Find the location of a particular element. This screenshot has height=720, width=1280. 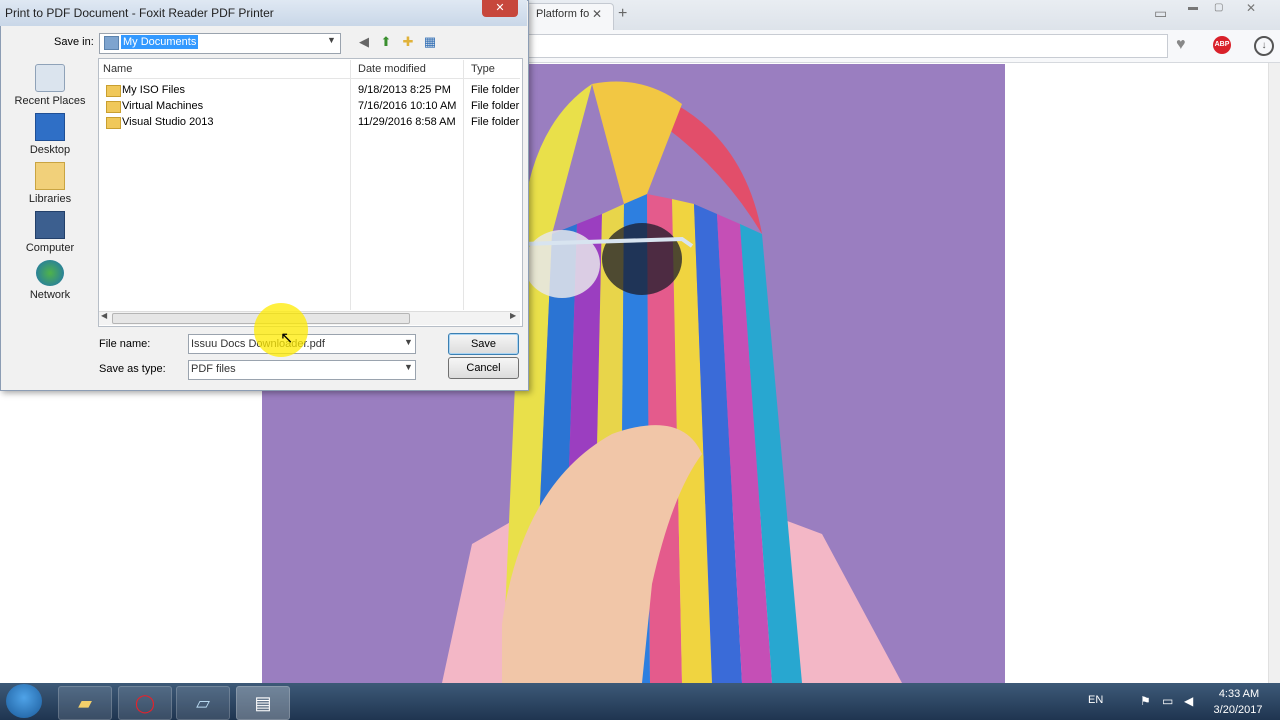

place-libraries: Libraries is located at coordinates (50, 183).